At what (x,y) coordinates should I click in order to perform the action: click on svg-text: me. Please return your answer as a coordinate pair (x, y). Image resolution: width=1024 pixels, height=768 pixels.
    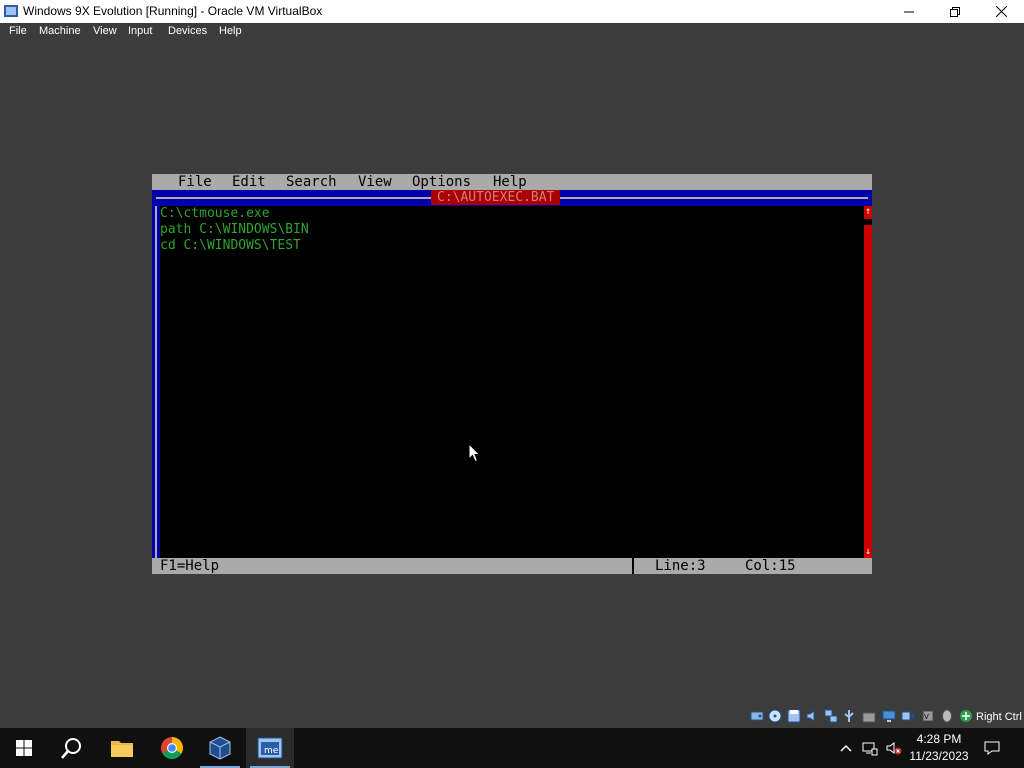
    Looking at the image, I should click on (271, 751).